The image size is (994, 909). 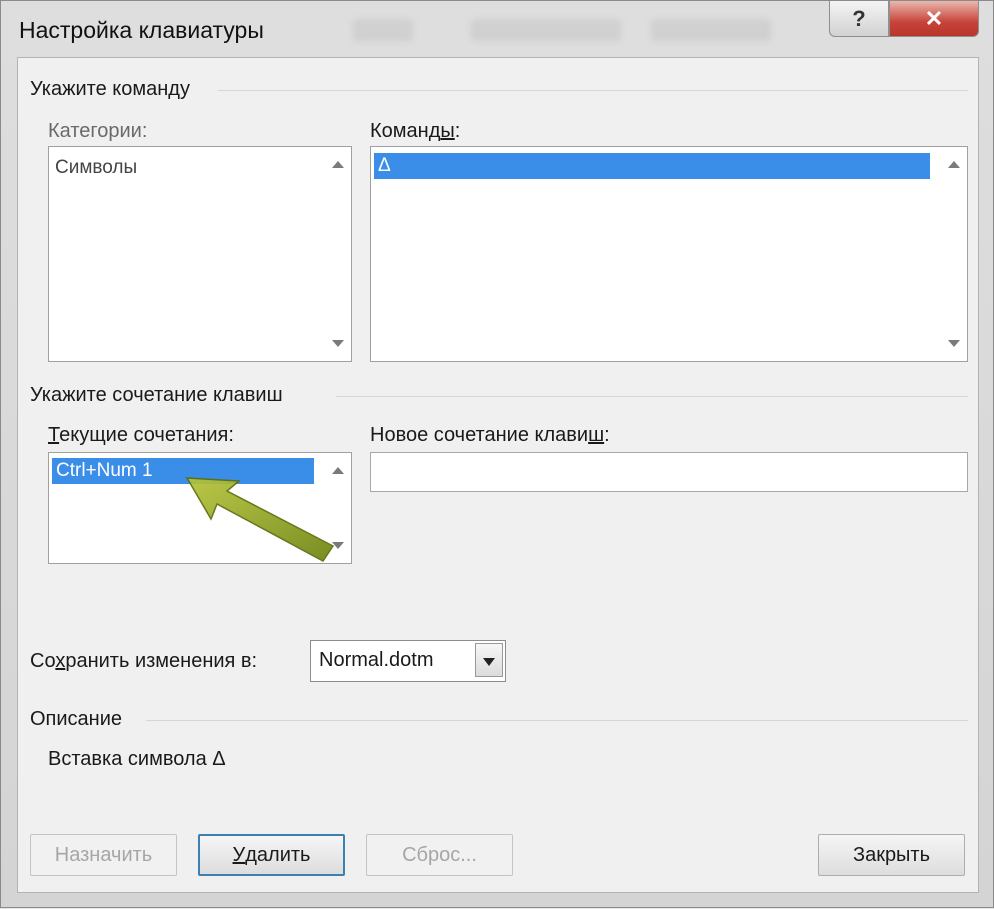 I want to click on save-in-dropdown: Normal.dotm, so click(x=408, y=661).